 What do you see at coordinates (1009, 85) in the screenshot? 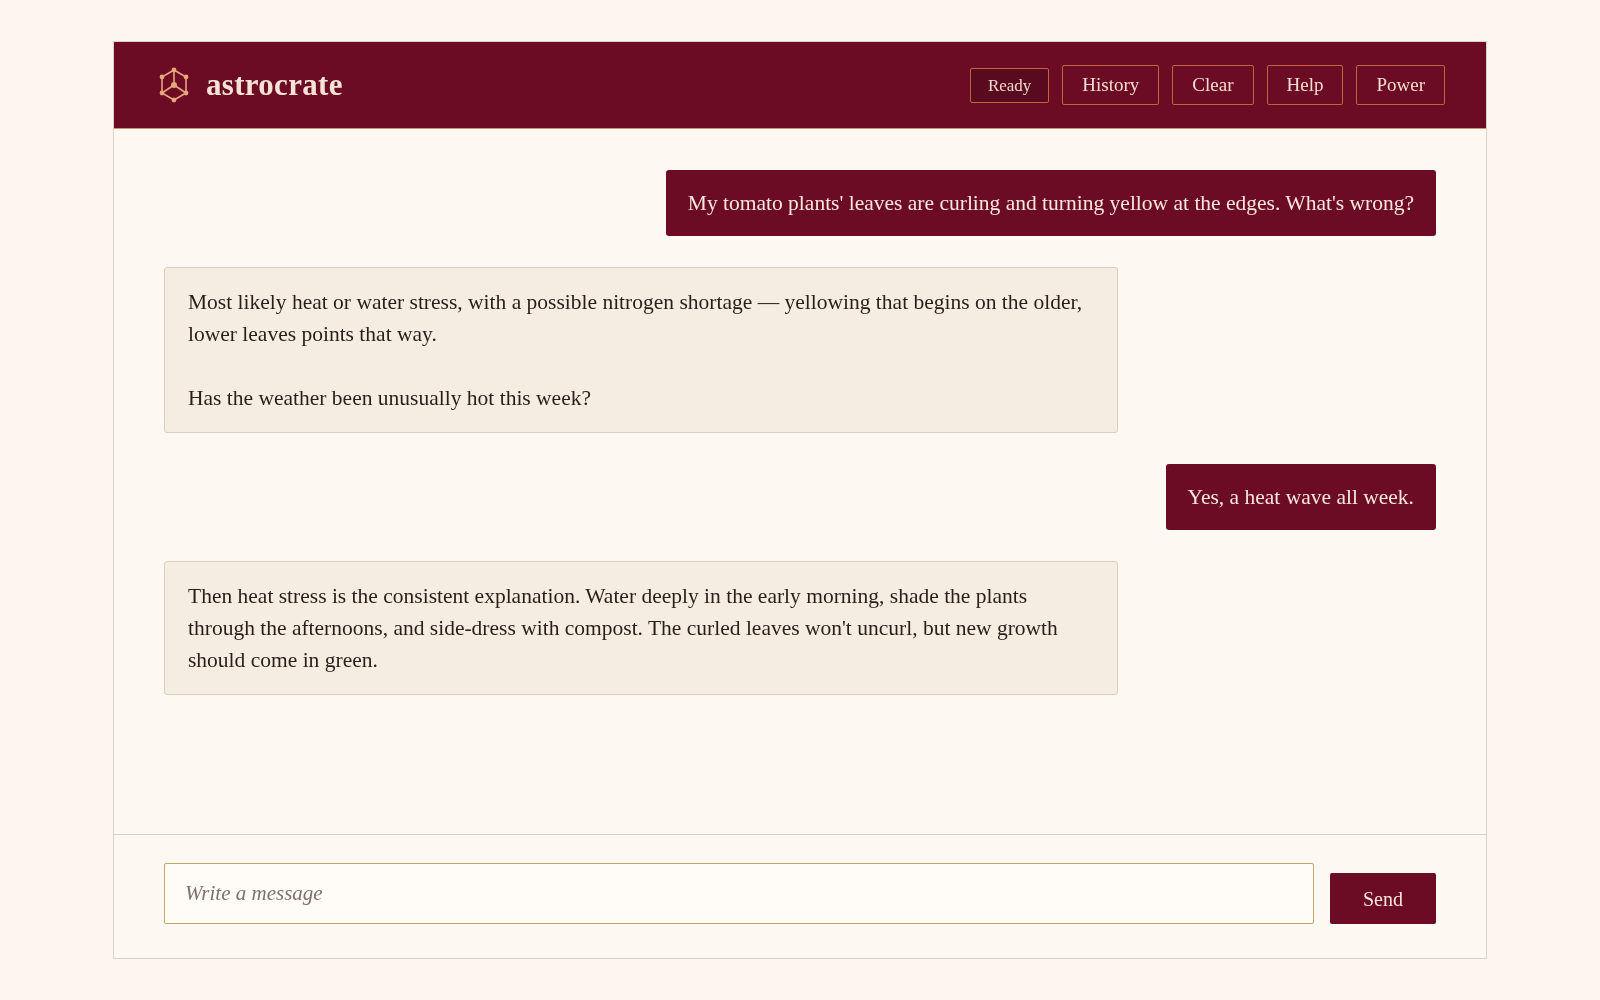
I see `status-badge: Ready` at bounding box center [1009, 85].